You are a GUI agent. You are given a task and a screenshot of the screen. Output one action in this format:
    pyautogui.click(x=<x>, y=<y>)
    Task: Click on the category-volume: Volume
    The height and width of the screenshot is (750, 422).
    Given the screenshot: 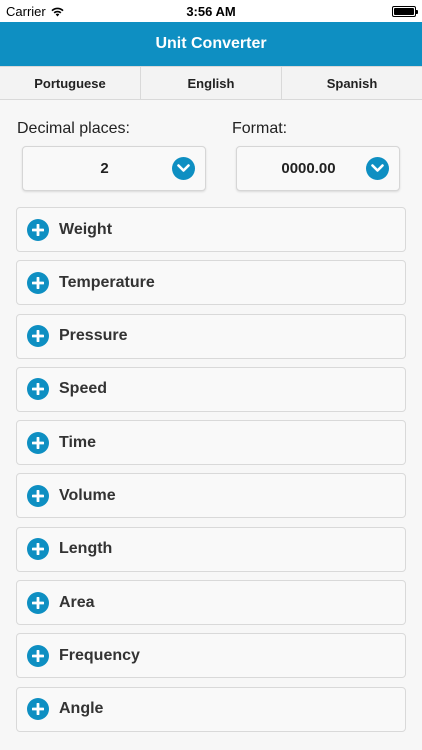 What is the action you would take?
    pyautogui.click(x=211, y=496)
    